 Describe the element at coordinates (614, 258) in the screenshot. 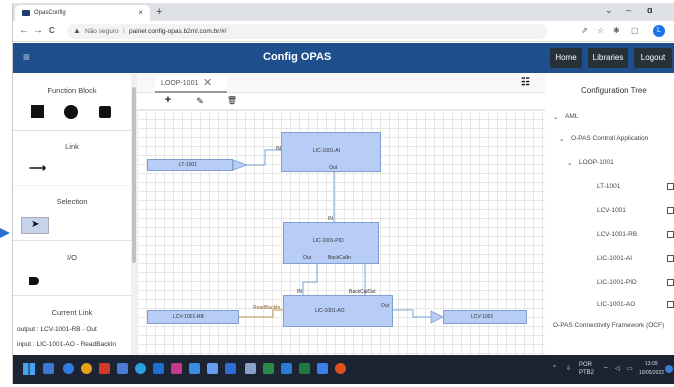

I see `tree-item-lic-1001-ai: LIC-1001-AI` at that location.